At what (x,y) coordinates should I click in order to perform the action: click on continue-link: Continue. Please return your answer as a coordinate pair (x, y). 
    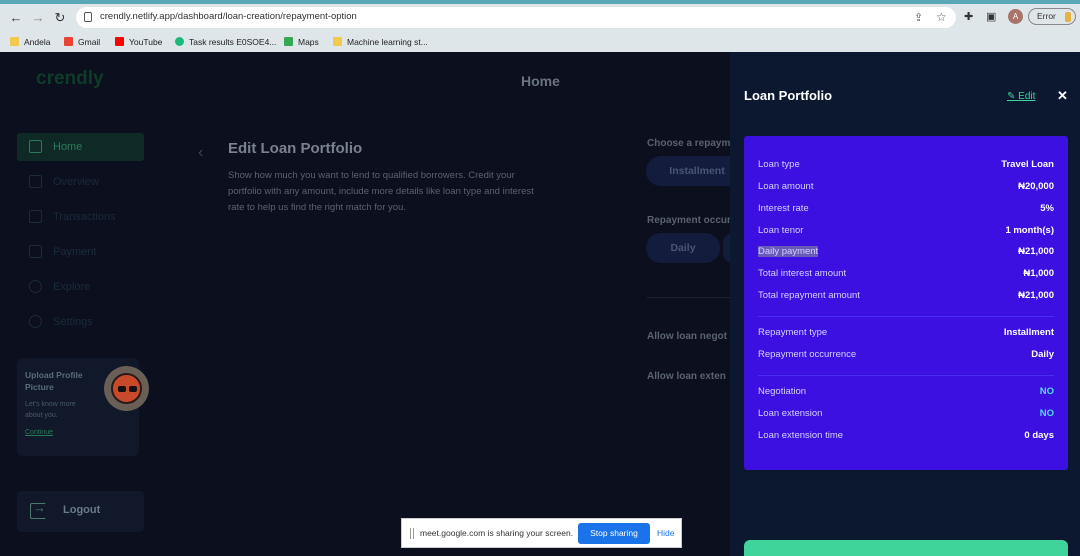
    Looking at the image, I should click on (78, 432).